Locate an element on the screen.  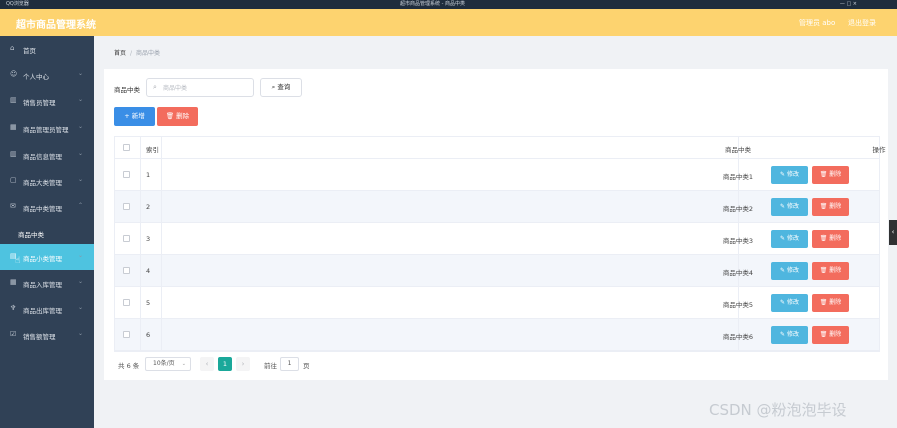
plus-icon: + is located at coordinates (128, 116).